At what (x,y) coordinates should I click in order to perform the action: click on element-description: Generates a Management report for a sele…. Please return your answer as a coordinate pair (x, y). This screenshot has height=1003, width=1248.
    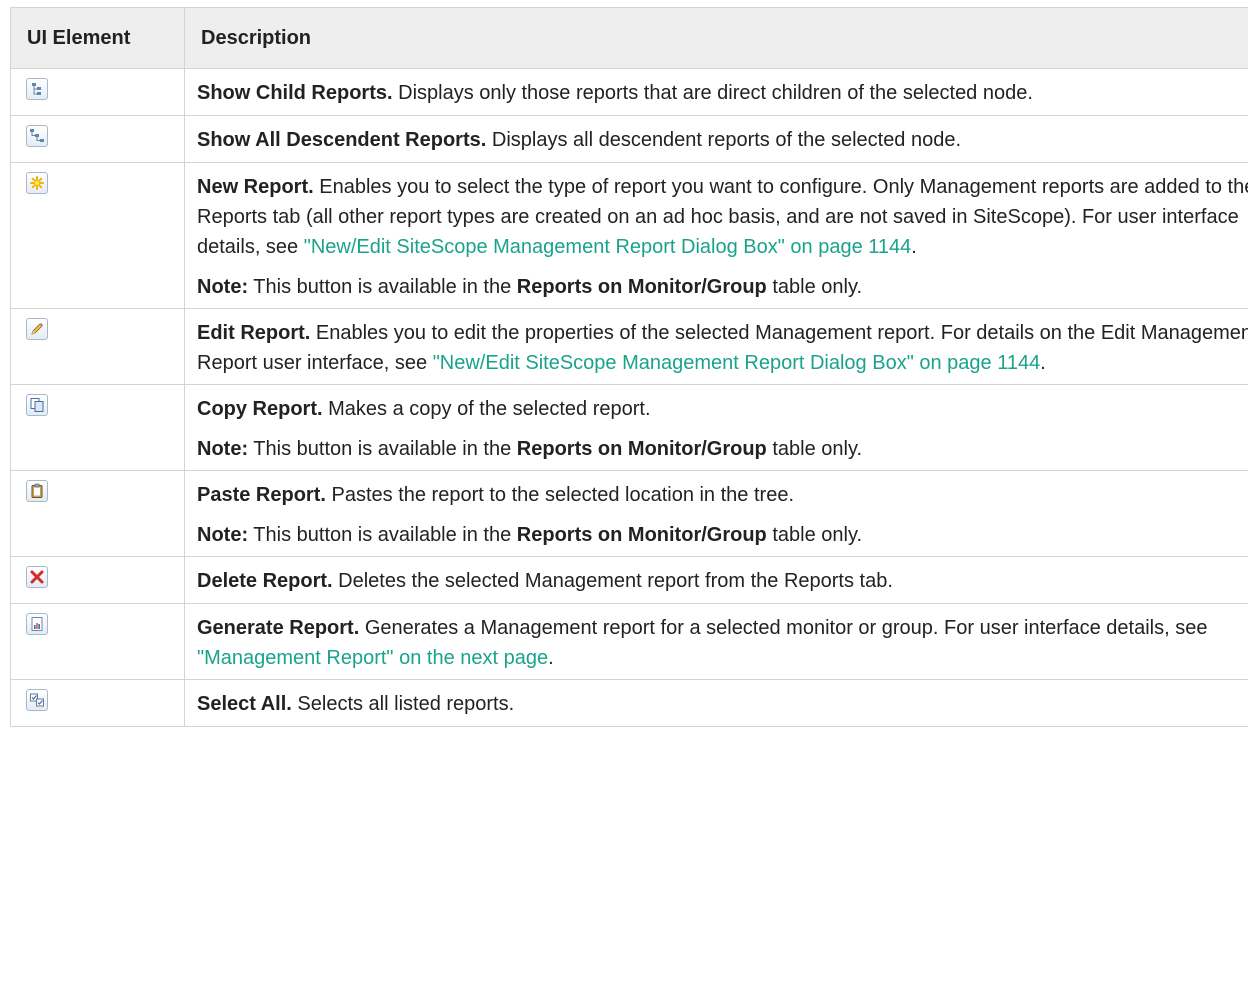
    Looking at the image, I should click on (783, 628).